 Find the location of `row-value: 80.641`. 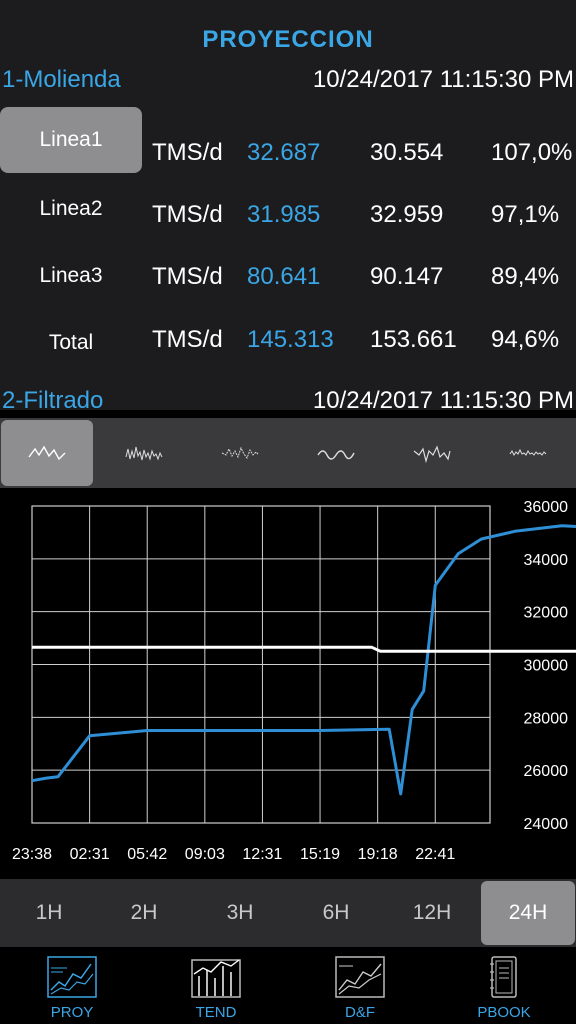

row-value: 80.641 is located at coordinates (284, 276).